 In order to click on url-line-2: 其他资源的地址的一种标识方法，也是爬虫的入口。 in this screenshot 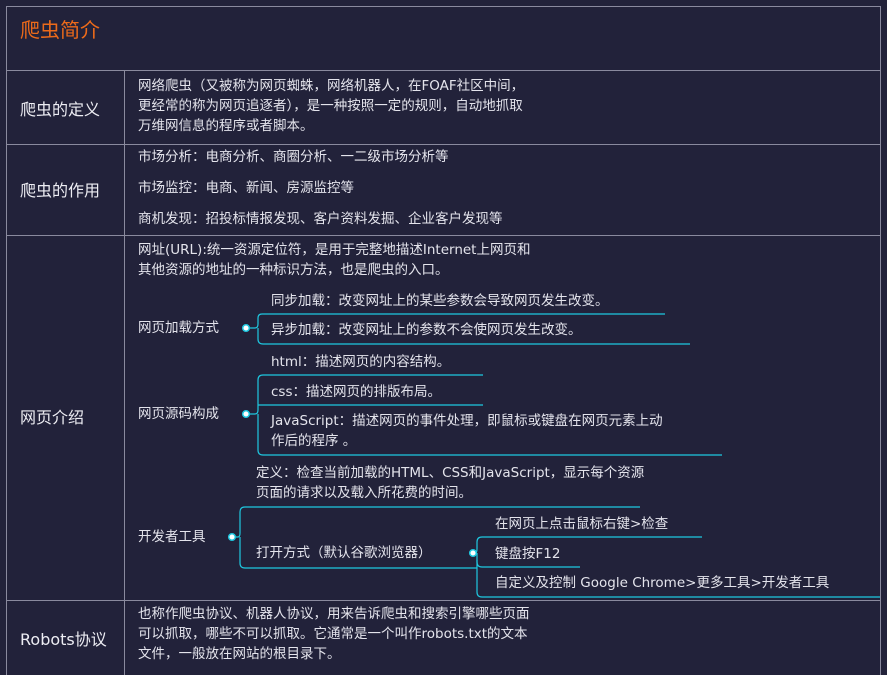, I will do `click(293, 270)`.